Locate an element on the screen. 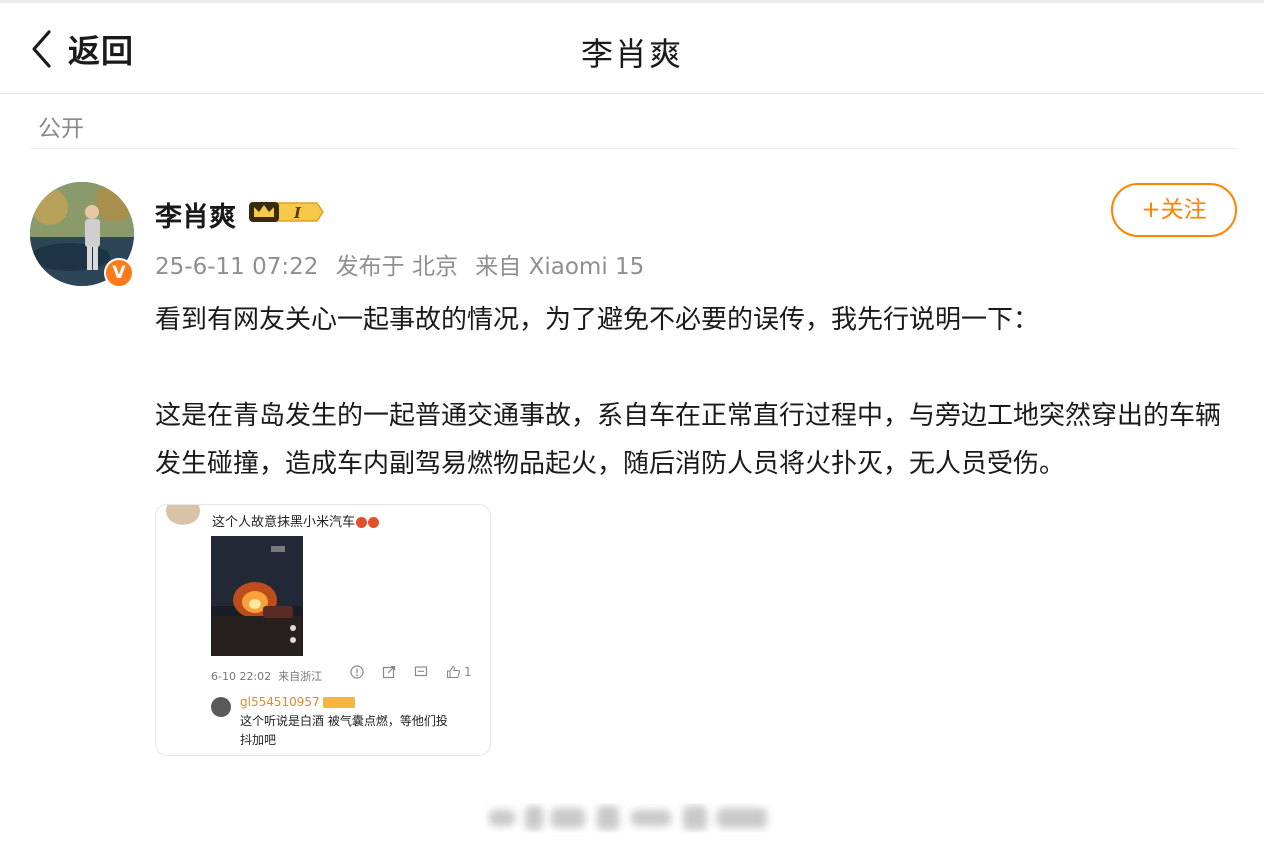  attached-comment-text: 这个人故意抹黑小米汽车 is located at coordinates (296, 520).